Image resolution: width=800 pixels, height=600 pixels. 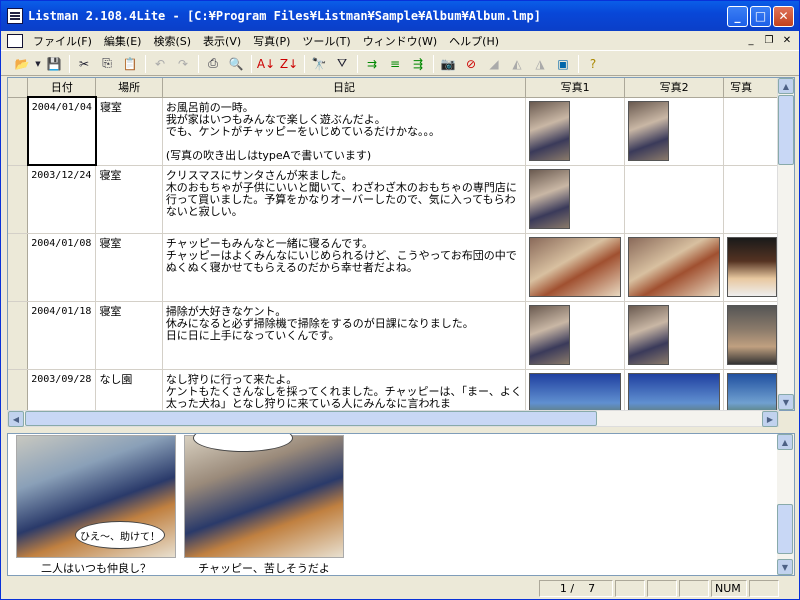 I want to click on menu-window: ウィンドウ(W), so click(x=400, y=41).